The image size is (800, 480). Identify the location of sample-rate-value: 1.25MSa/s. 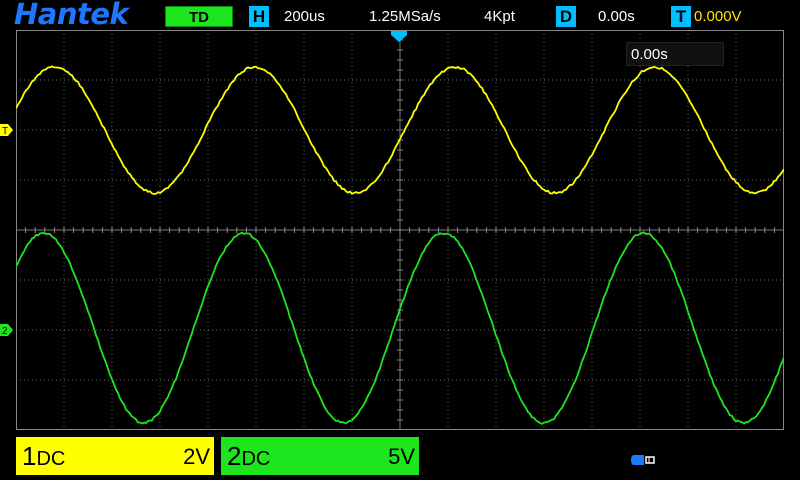
(405, 17).